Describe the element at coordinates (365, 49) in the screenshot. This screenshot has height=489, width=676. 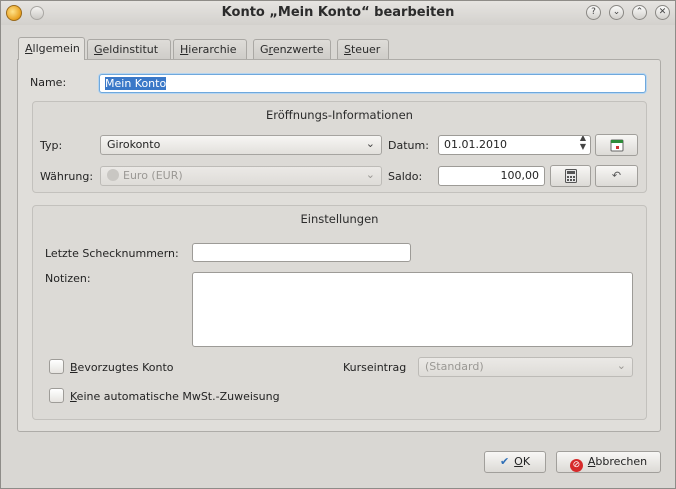
I see `tab-text: teuer` at that location.